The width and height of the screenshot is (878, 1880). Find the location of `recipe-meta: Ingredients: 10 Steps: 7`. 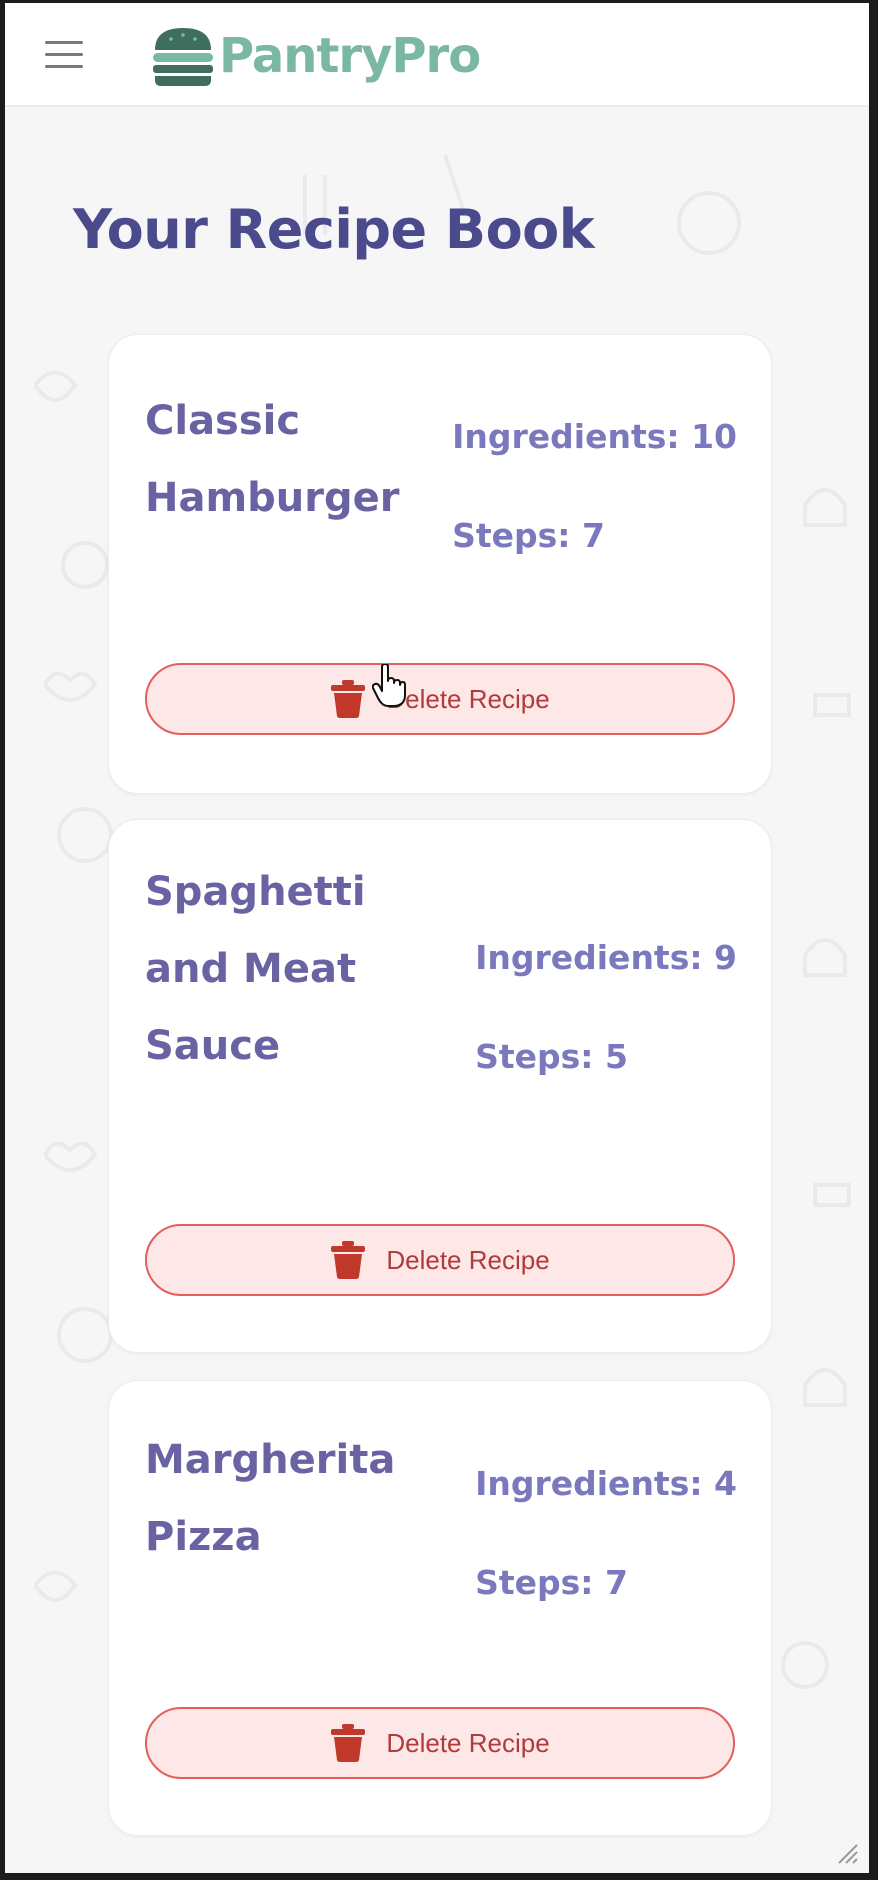

recipe-meta: Ingredients: 10 Steps: 7 is located at coordinates (594, 486).